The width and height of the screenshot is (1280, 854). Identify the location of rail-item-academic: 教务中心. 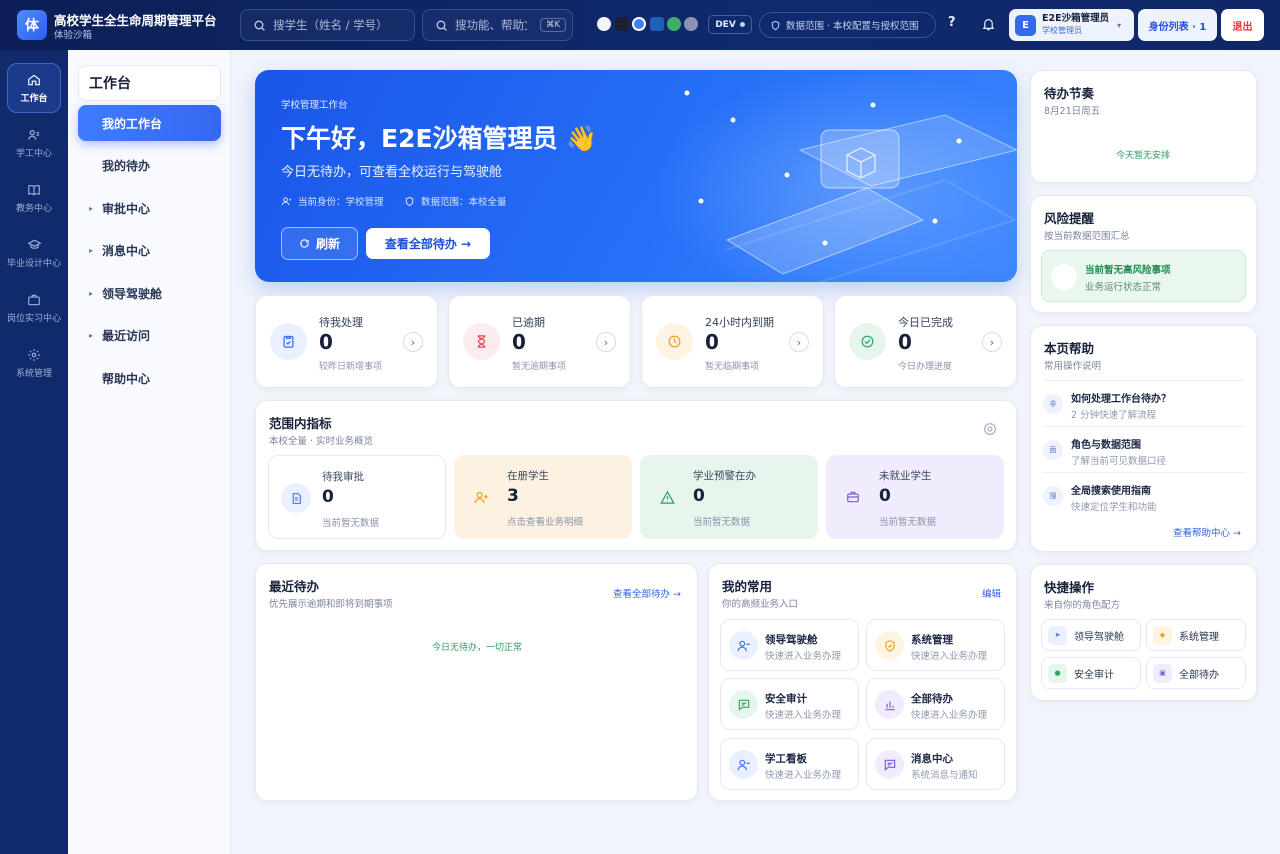
(34, 198).